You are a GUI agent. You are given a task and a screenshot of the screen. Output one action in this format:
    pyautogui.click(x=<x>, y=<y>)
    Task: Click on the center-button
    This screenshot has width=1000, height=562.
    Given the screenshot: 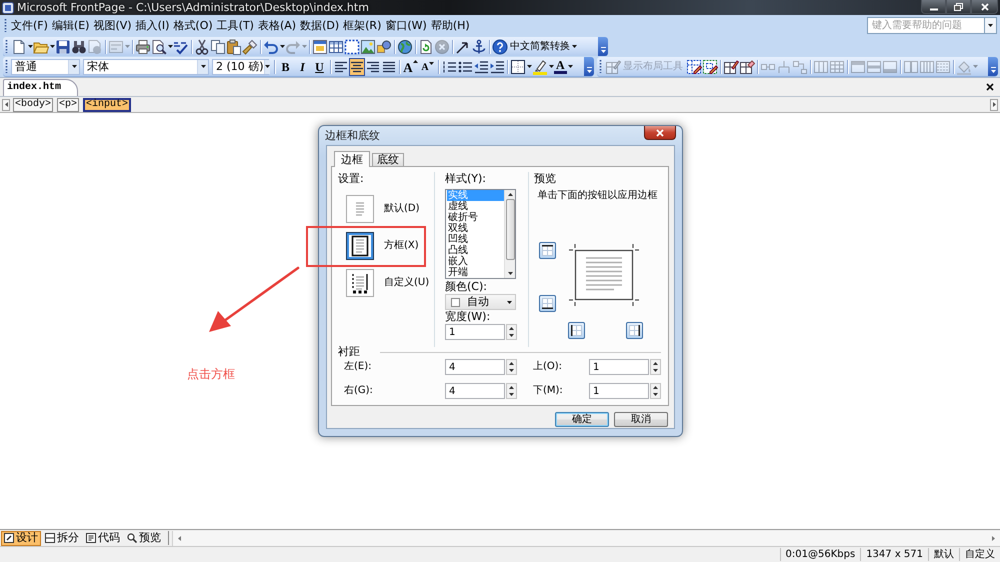 What is the action you would take?
    pyautogui.click(x=357, y=67)
    